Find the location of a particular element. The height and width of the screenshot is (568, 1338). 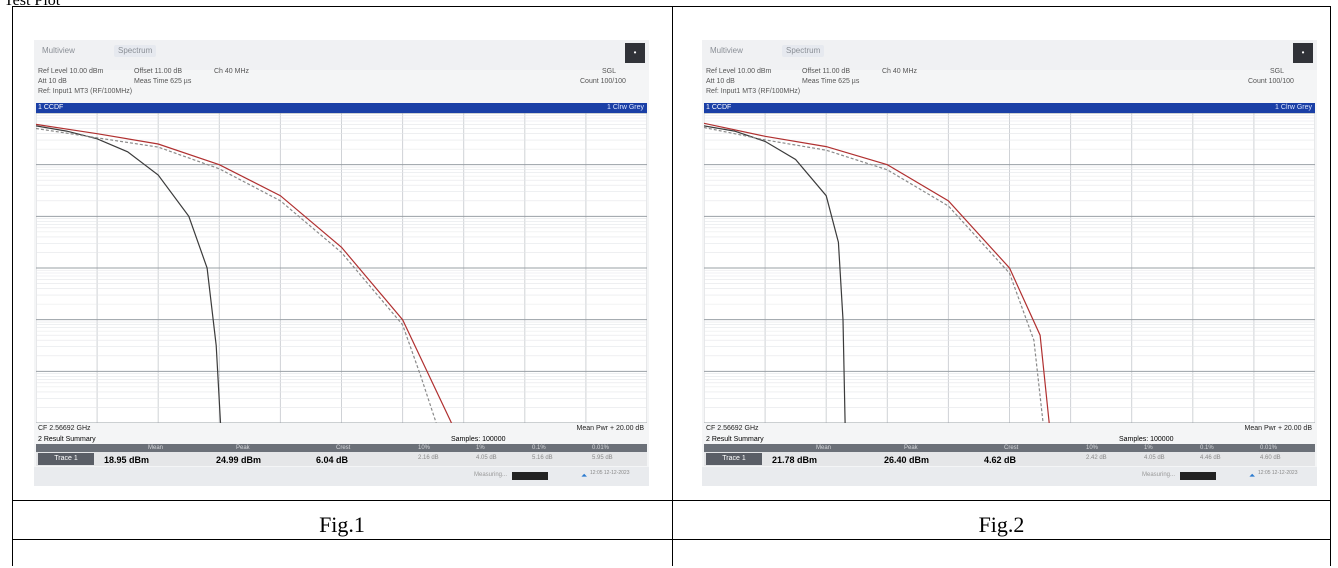

pct10-value: 2.16 dB is located at coordinates (428, 458).